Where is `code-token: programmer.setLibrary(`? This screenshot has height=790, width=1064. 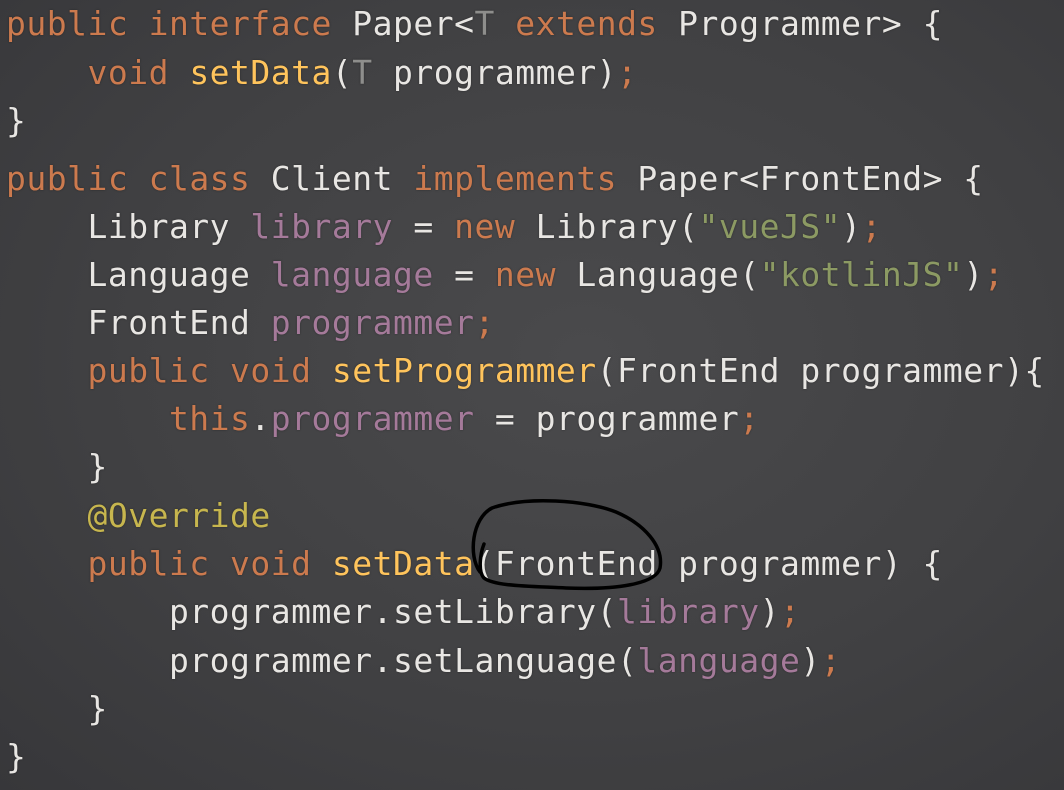
code-token: programmer.setLibrary( is located at coordinates (312, 611).